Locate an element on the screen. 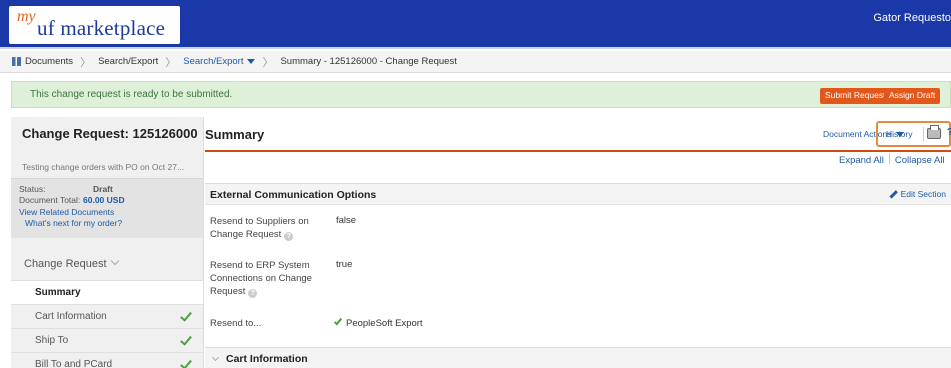  document-title: Change Request: 125126000 is located at coordinates (110, 133).